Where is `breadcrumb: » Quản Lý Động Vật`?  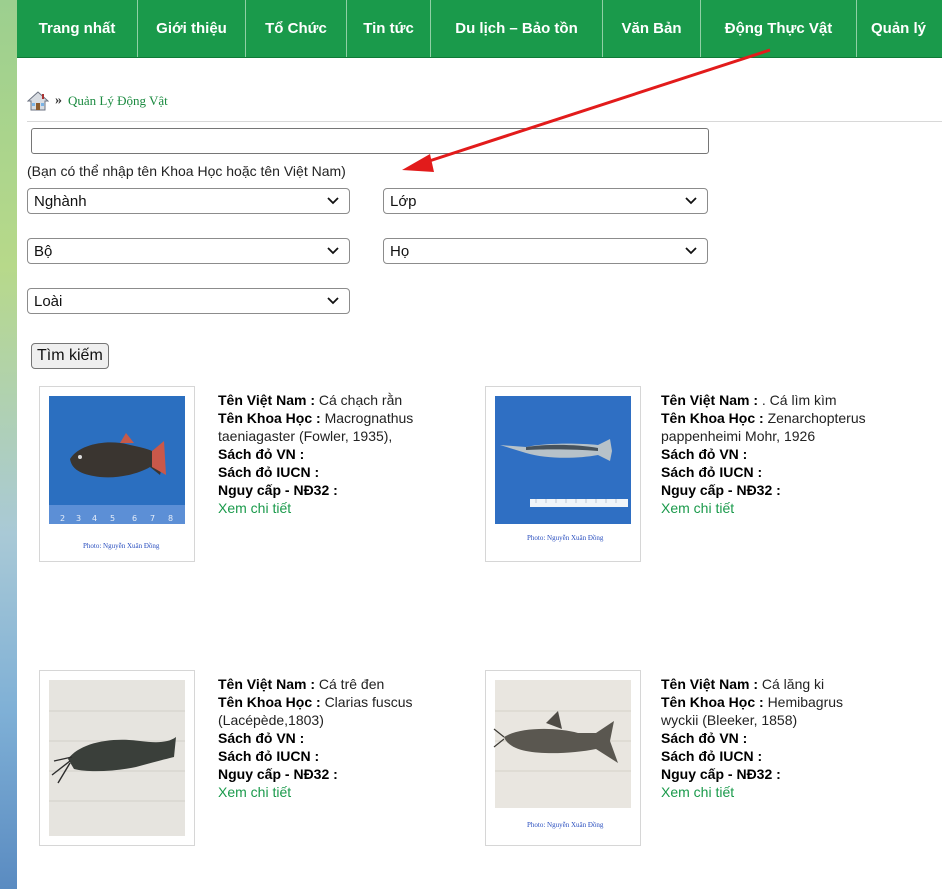
breadcrumb: » Quản Lý Động Vật is located at coordinates (97, 101).